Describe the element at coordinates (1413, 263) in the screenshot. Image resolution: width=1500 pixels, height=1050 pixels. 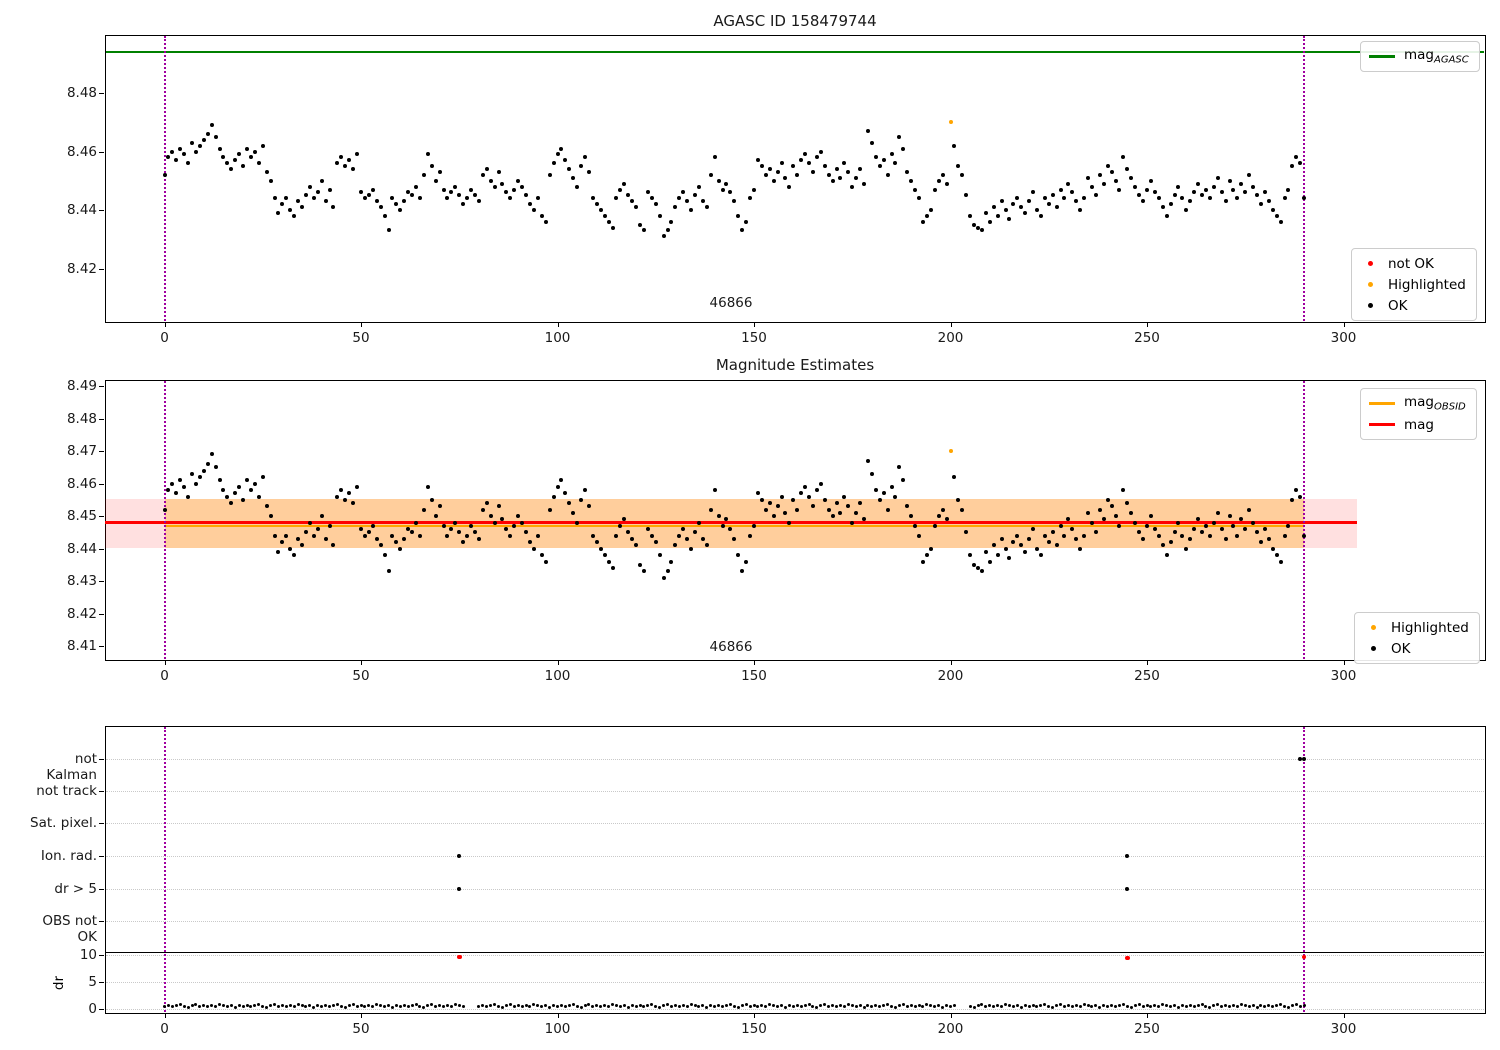
I see `legend-row-not-ok: not OK` at that location.